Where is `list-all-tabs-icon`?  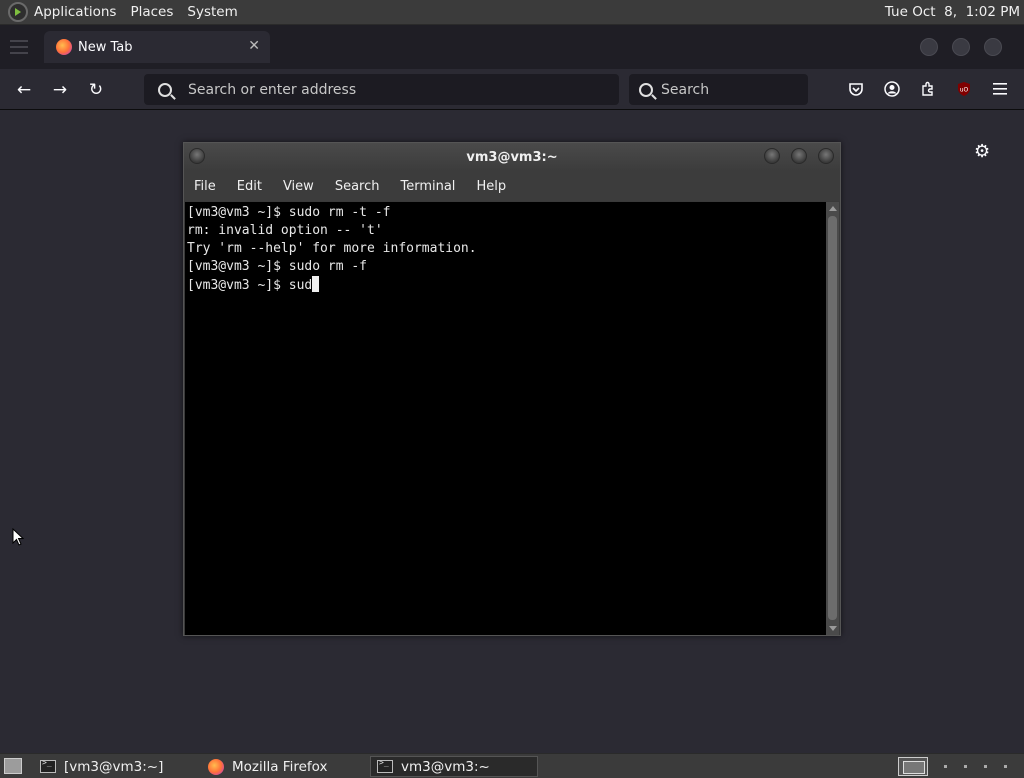 list-all-tabs-icon is located at coordinates (19, 47).